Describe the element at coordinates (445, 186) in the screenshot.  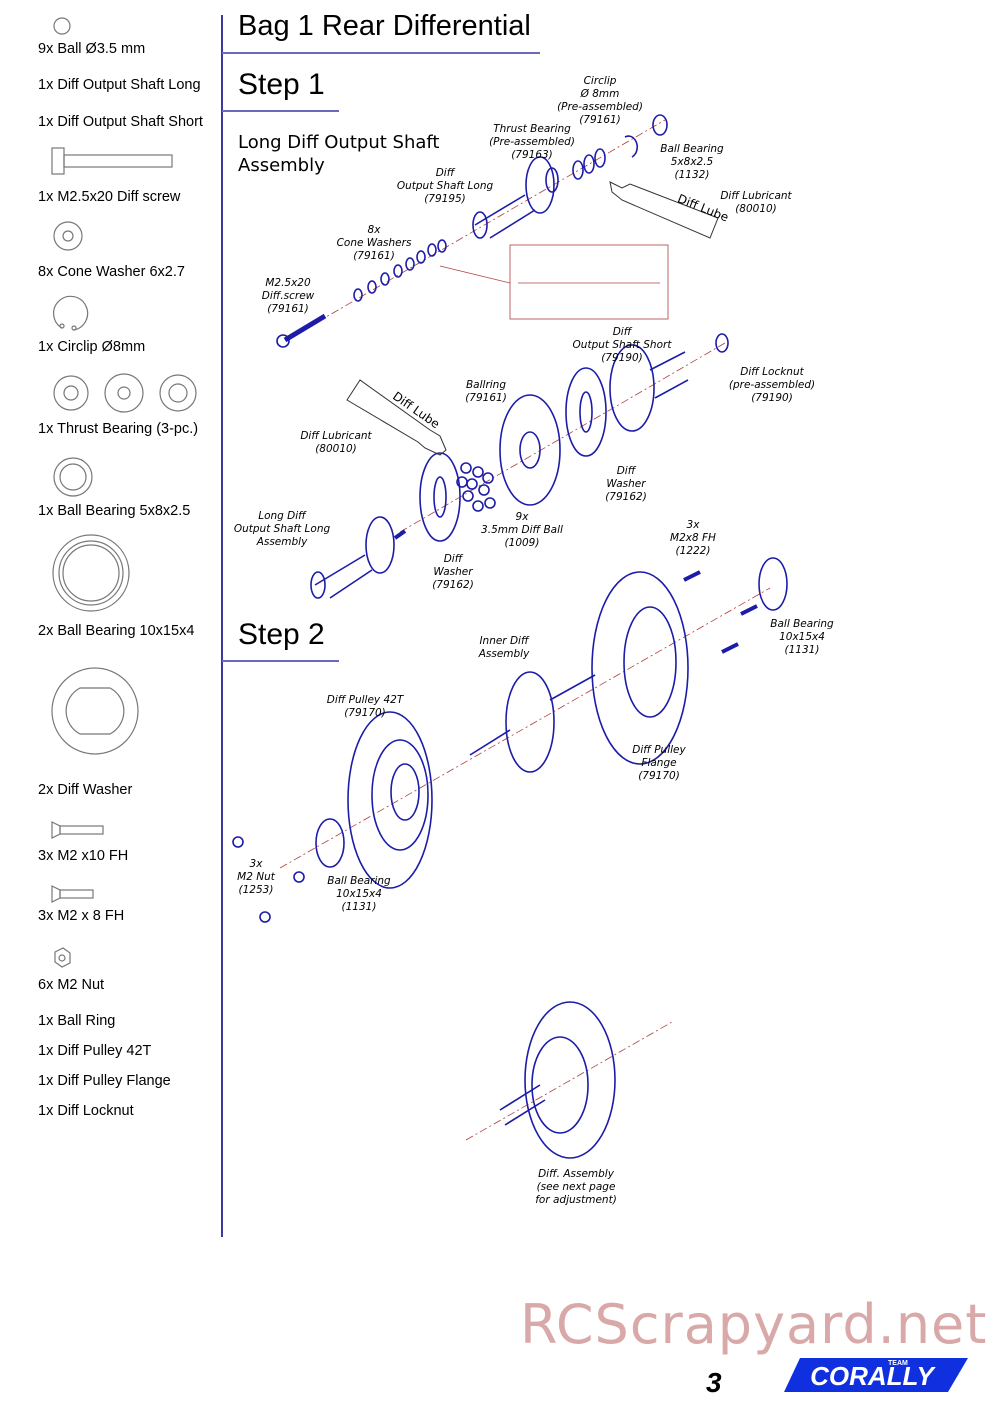
I see `callout-output-shaft-long: Diff Output Shaft Long (79195)` at that location.